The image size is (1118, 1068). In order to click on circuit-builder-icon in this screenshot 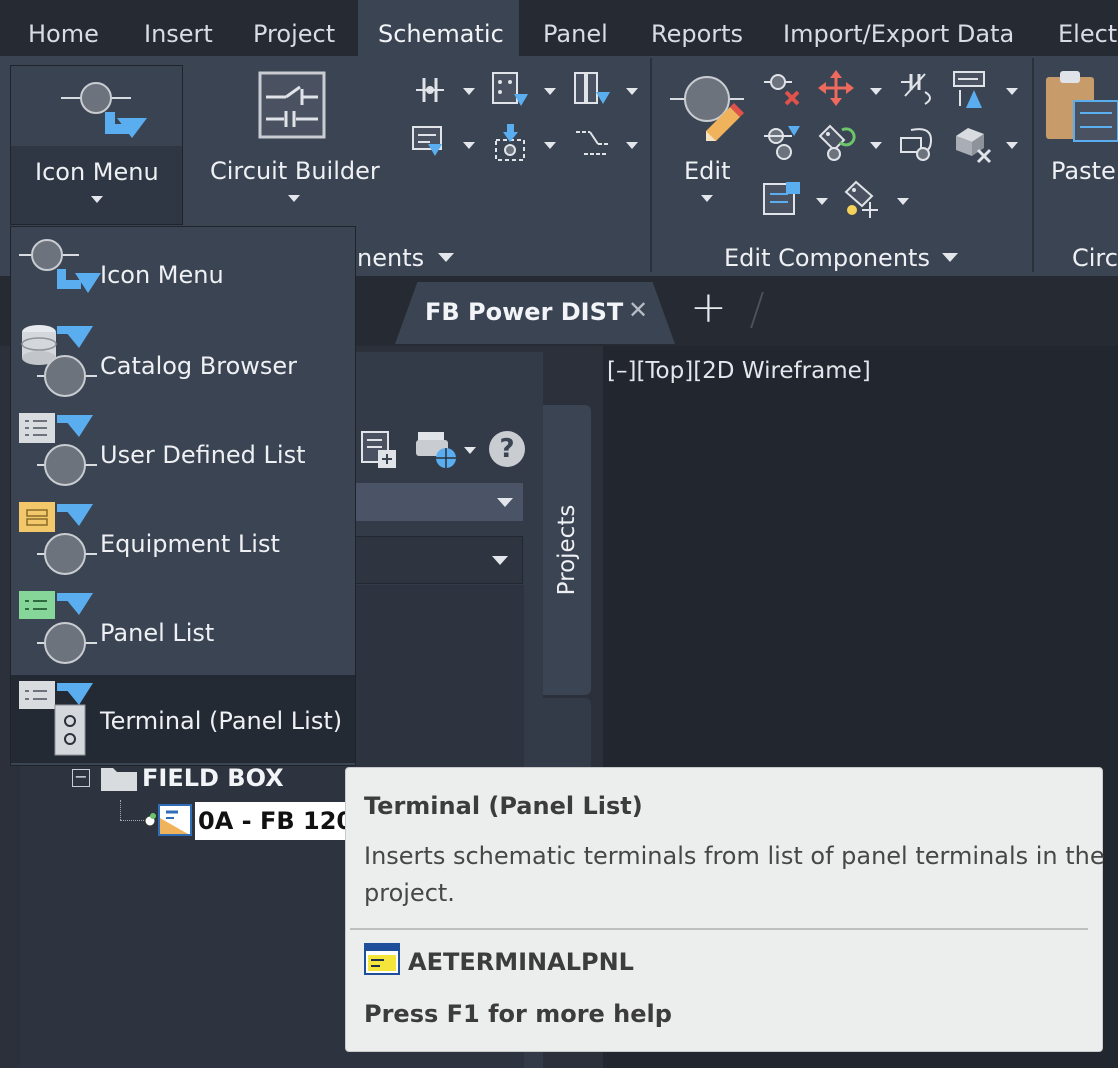, I will do `click(292, 105)`.